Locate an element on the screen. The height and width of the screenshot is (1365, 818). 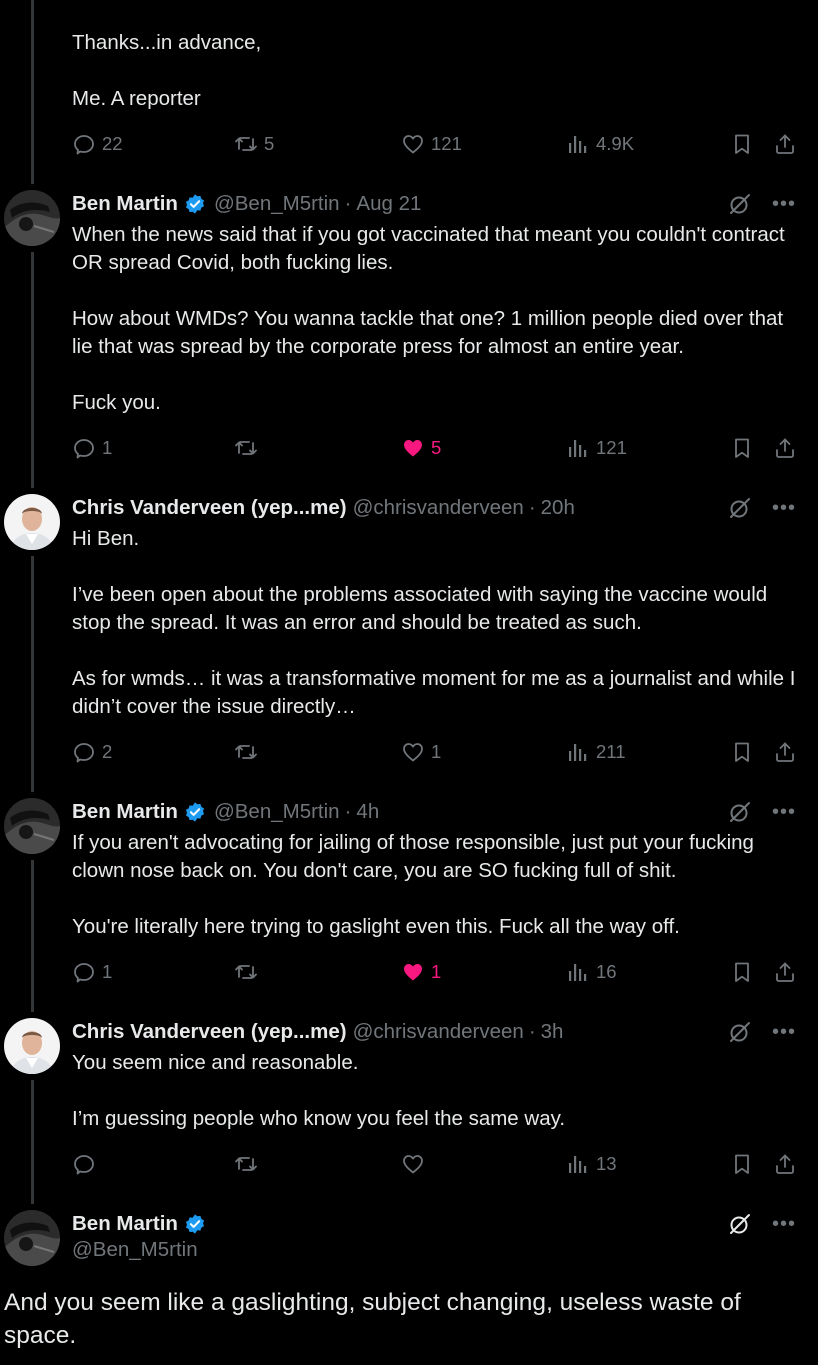
like-button: 121 is located at coordinates (431, 144).